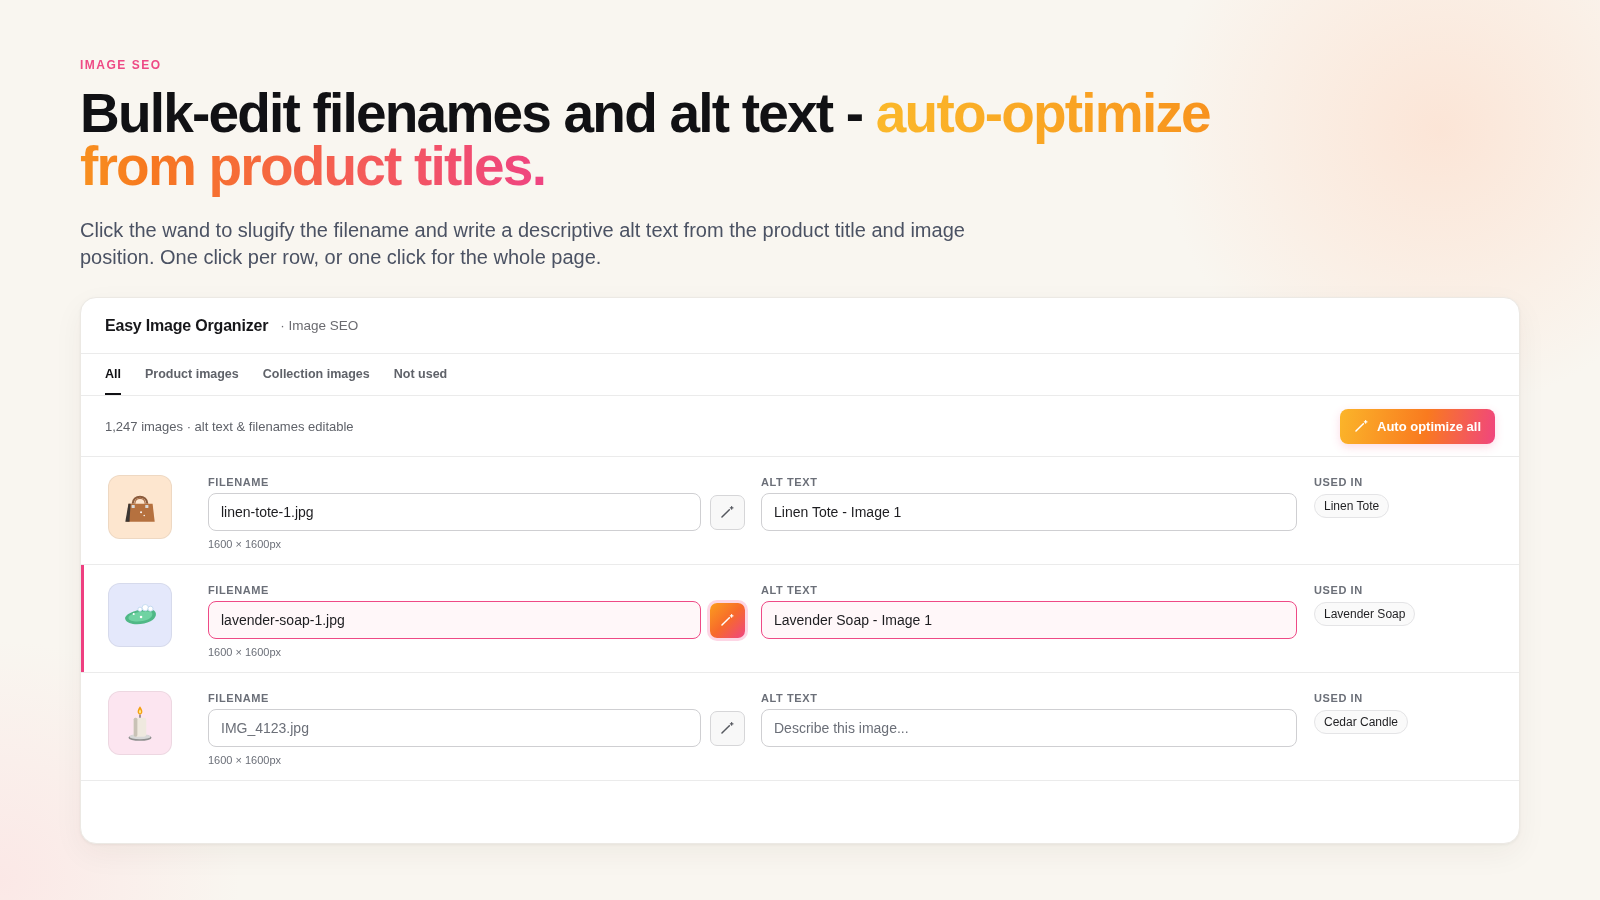 Image resolution: width=1600 pixels, height=900 pixels. I want to click on app-title: Easy Image Organizer, so click(187, 325).